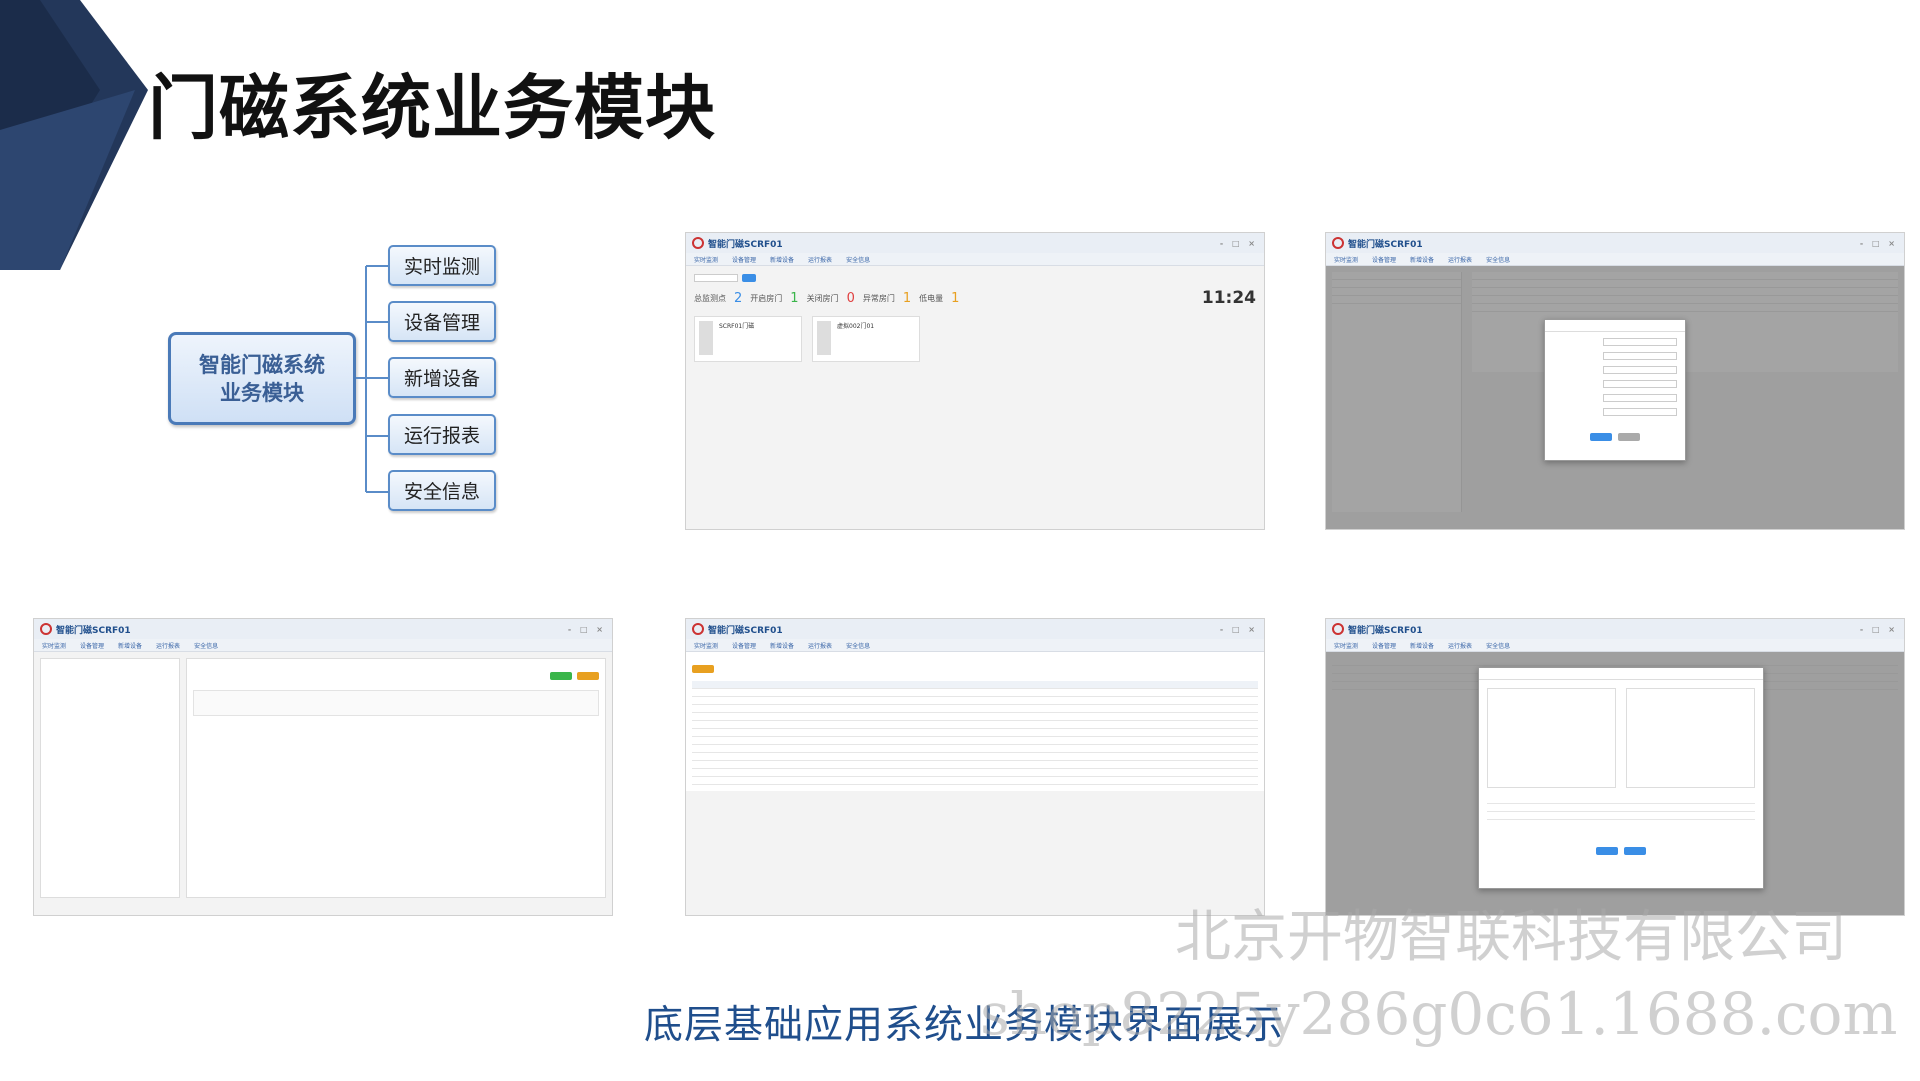 Image resolution: width=1920 pixels, height=1081 pixels. Describe the element at coordinates (1439, 1014) in the screenshot. I see `watermark-url: shop8225y286g0c61.1688.com` at that location.